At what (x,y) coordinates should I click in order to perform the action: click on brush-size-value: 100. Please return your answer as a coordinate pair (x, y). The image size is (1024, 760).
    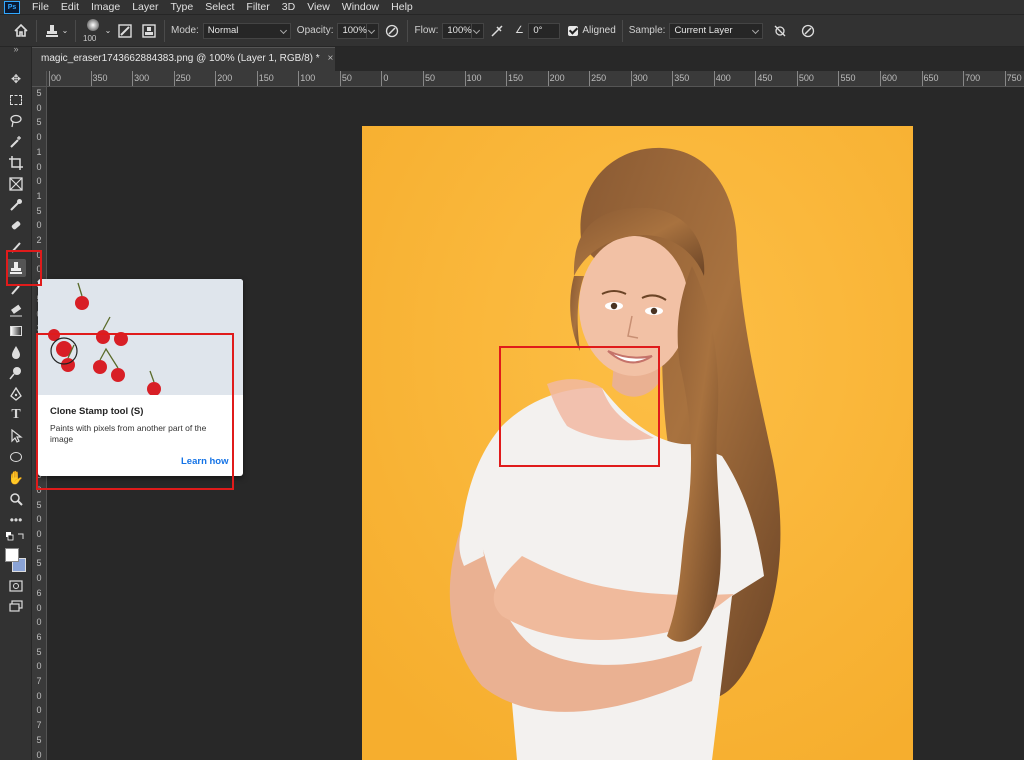
    Looking at the image, I should click on (90, 38).